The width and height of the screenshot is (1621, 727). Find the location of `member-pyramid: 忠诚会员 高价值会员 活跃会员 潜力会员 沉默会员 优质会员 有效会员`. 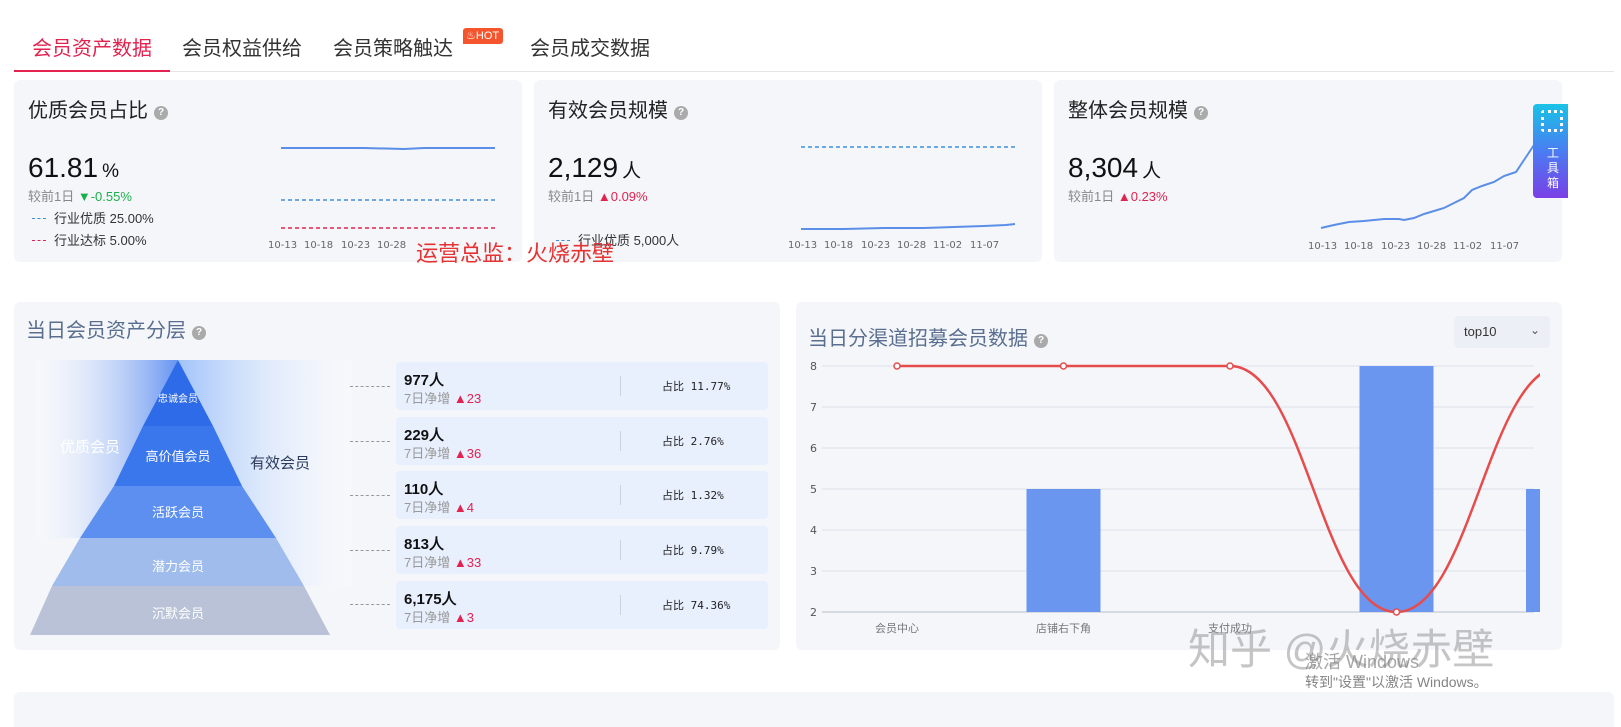

member-pyramid: 忠诚会员 高价值会员 活跃会员 潜力会员 沉默会员 优质会员 有效会员 is located at coordinates (191, 497).